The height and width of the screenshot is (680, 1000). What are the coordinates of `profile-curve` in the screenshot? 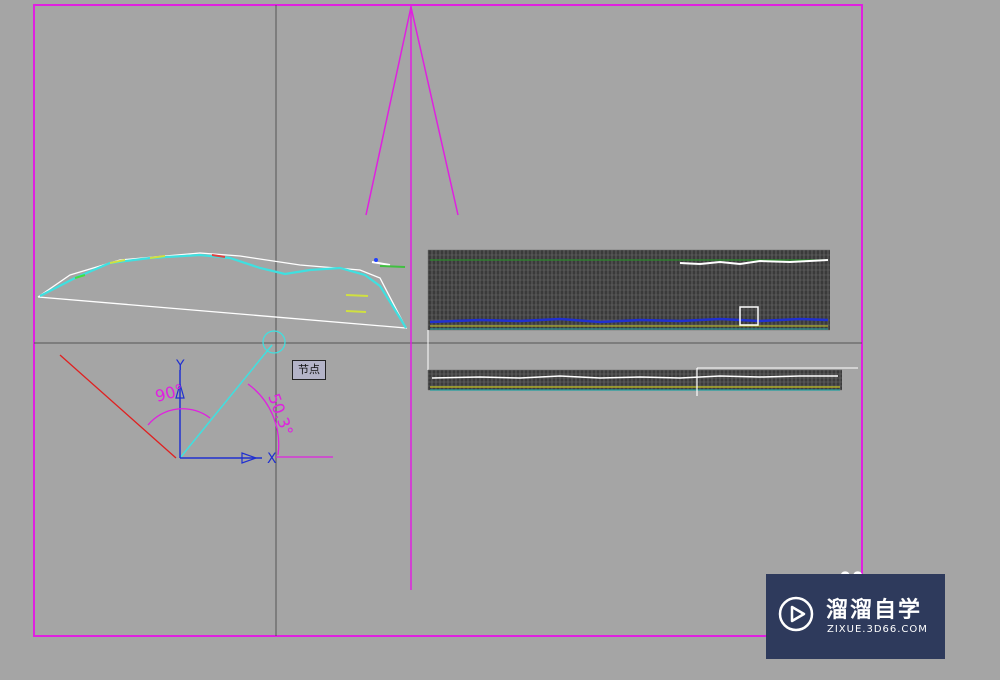 It's located at (223, 291).